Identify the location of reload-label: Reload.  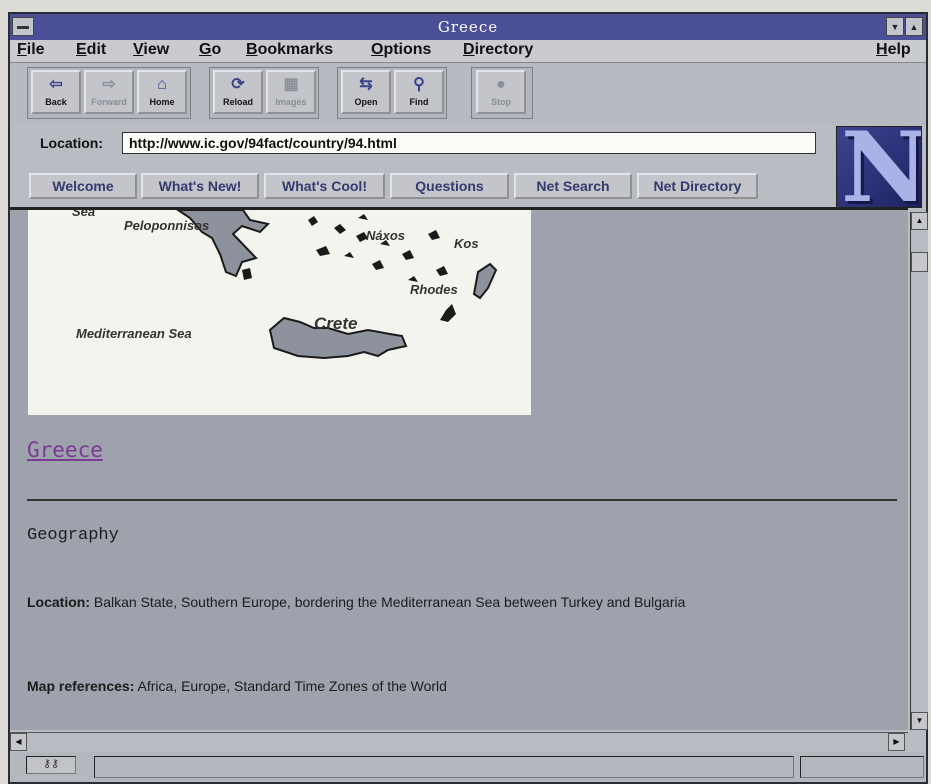
(237, 102).